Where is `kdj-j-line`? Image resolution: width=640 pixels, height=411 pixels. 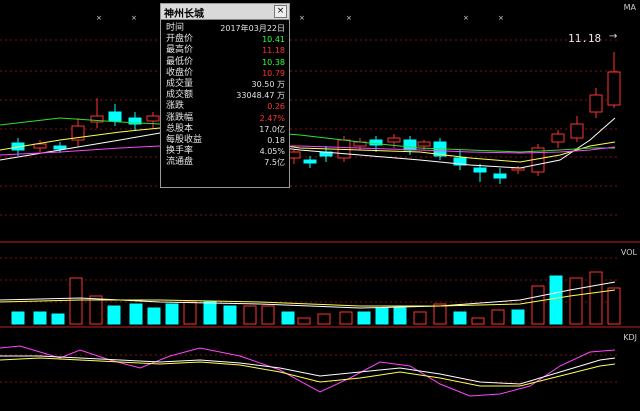 kdj-j-line is located at coordinates (308, 371).